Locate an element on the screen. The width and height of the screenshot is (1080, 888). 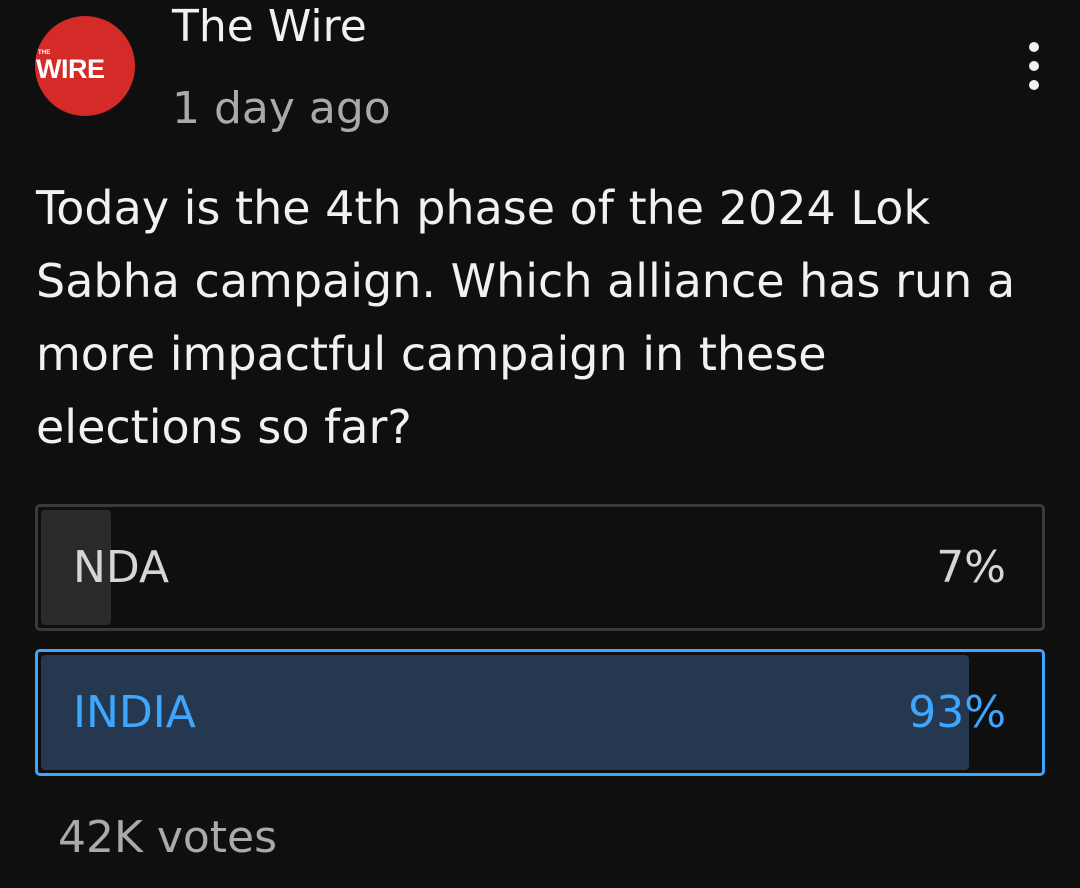
poll-option-percent: 7% is located at coordinates (971, 567).